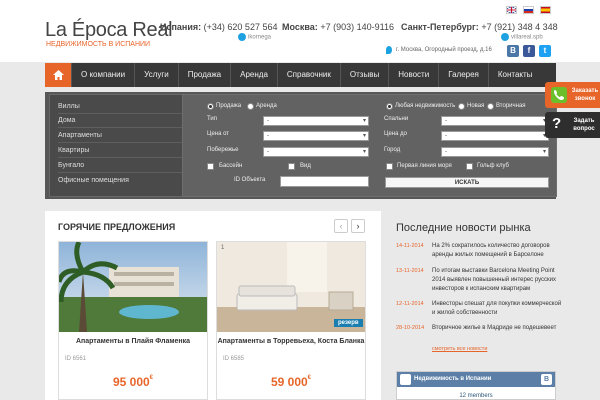  What do you see at coordinates (316, 152) in the screenshot?
I see `coast-select: - ▾` at bounding box center [316, 152].